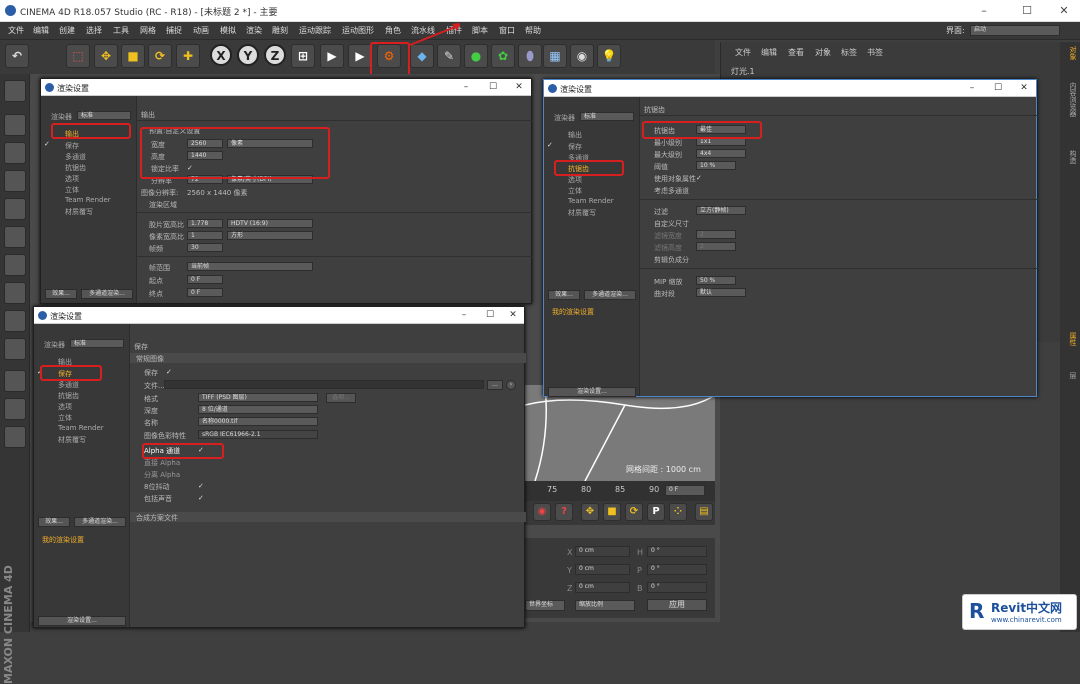 This screenshot has height=684, width=1080. I want to click on x-axis-icon: X, so click(221, 55).